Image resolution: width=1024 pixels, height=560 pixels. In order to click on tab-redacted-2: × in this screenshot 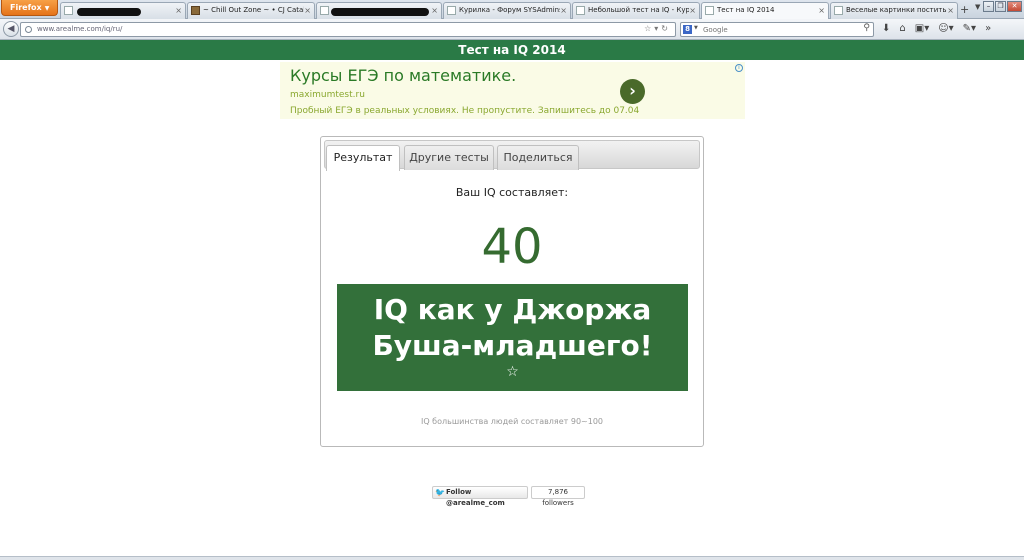, I will do `click(379, 10)`.